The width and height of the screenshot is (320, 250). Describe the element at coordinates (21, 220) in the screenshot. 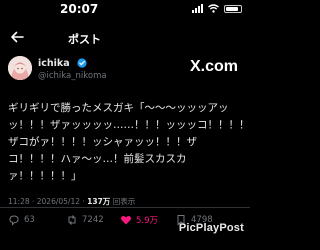

I see `reply-button: 63` at that location.